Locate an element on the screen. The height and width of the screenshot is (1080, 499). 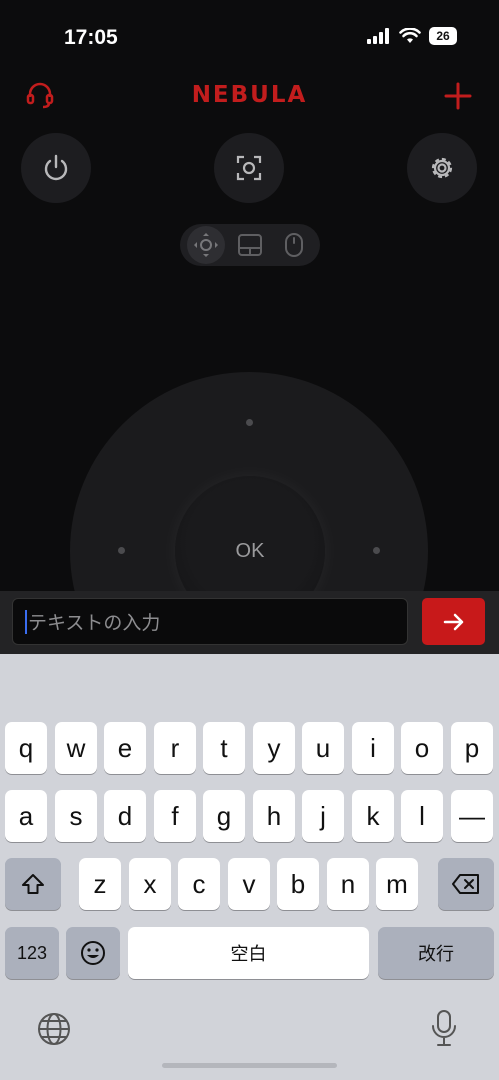
emoji-icon is located at coordinates (93, 953).